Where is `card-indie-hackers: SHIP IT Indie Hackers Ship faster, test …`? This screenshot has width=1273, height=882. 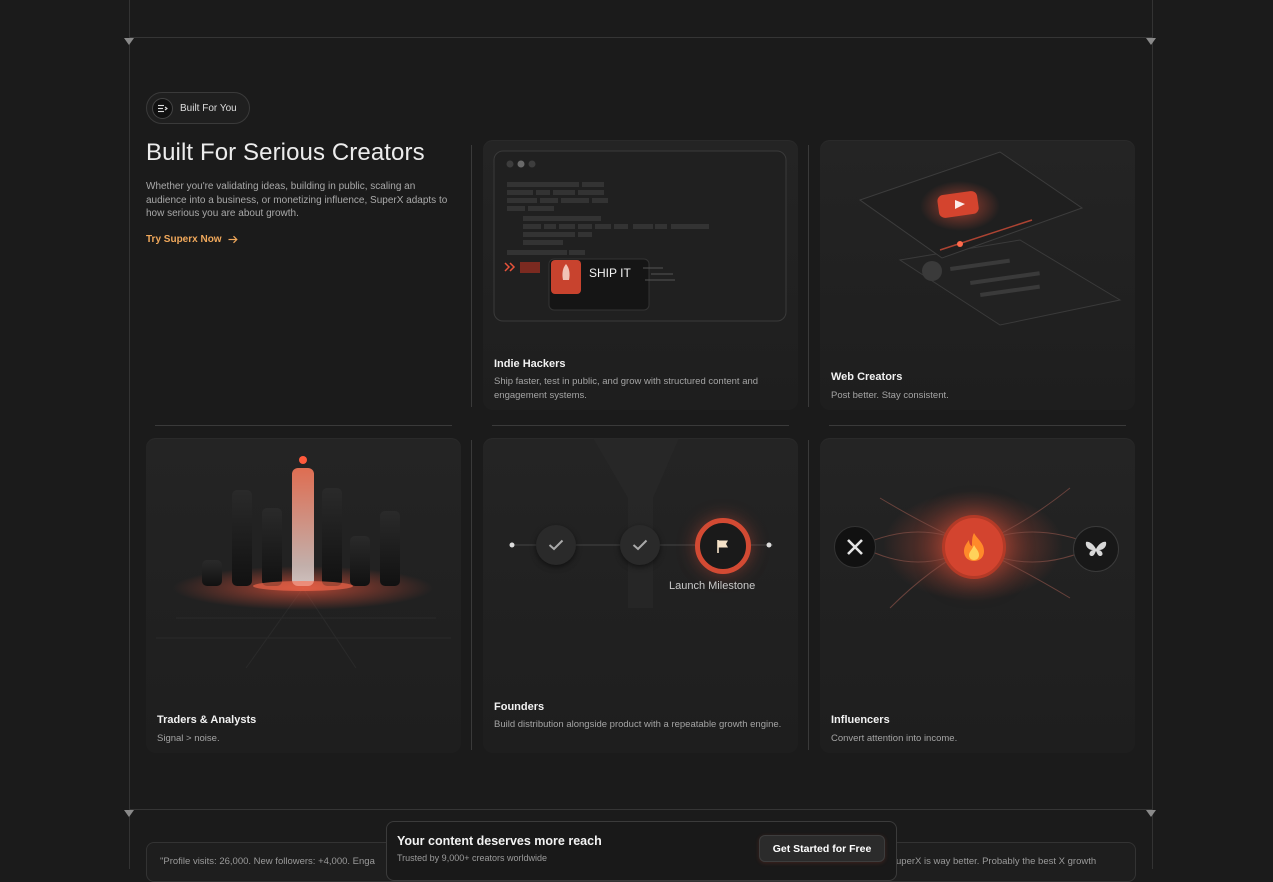
card-indie-hackers: SHIP IT Indie Hackers Ship faster, test … is located at coordinates (640, 275).